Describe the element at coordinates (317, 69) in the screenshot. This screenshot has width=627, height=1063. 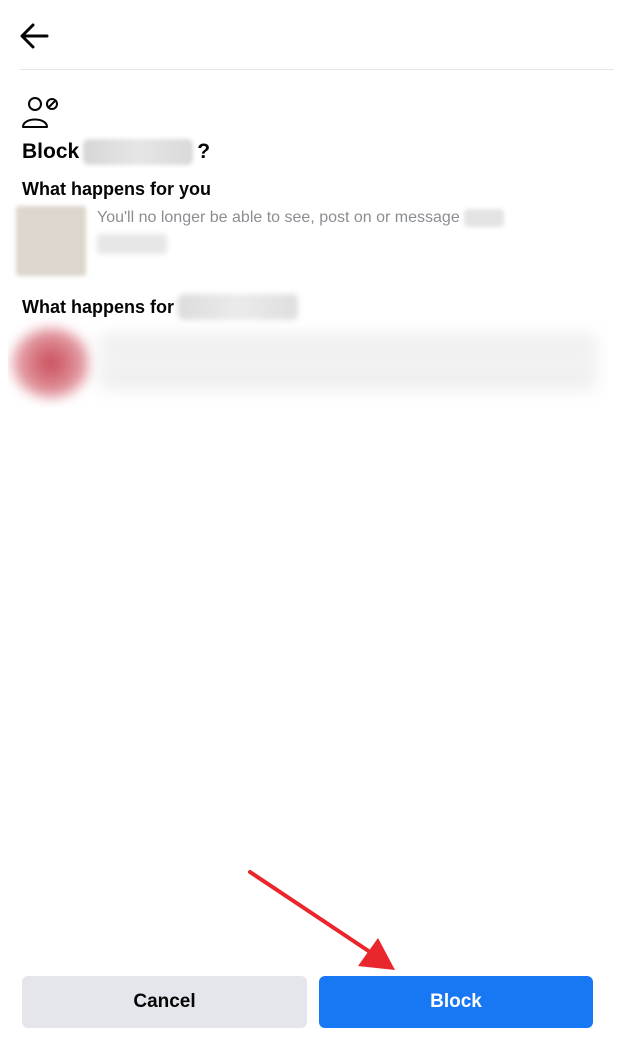
I see `header-divider` at that location.